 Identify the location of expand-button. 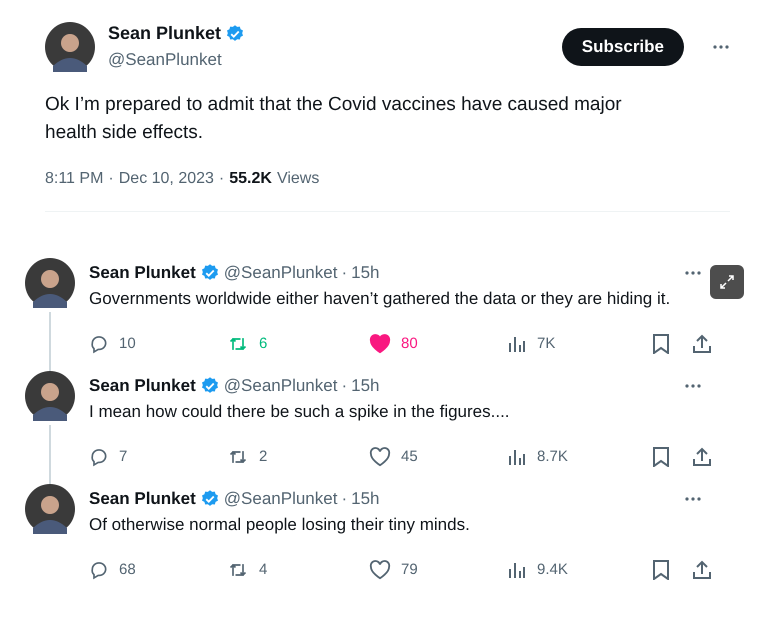
(727, 282).